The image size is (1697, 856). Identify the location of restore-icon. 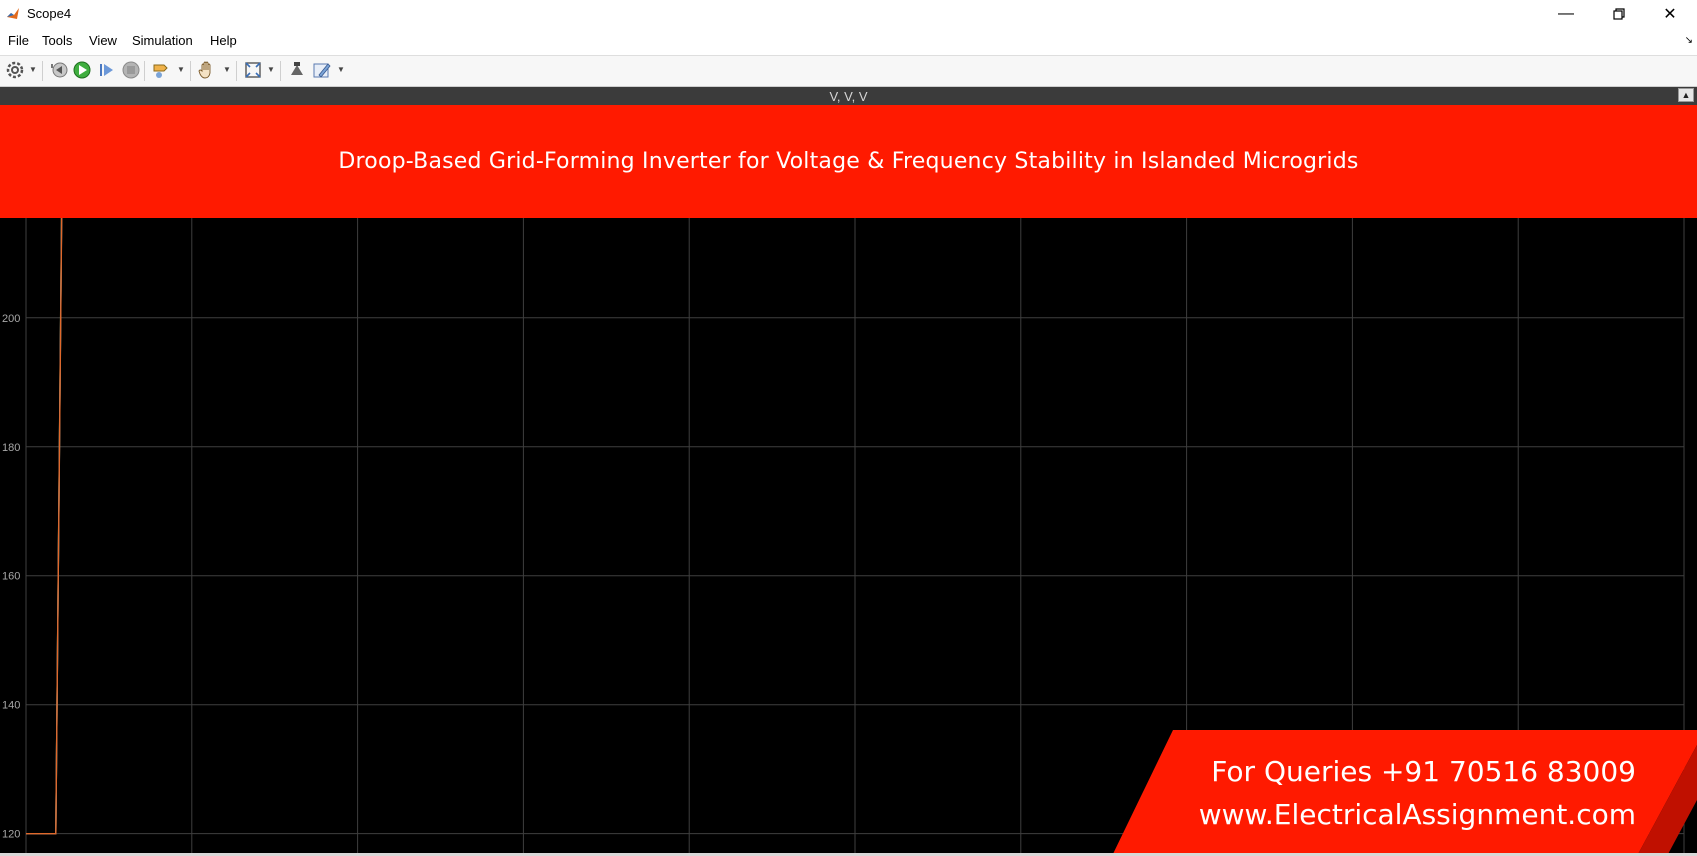
(1619, 14).